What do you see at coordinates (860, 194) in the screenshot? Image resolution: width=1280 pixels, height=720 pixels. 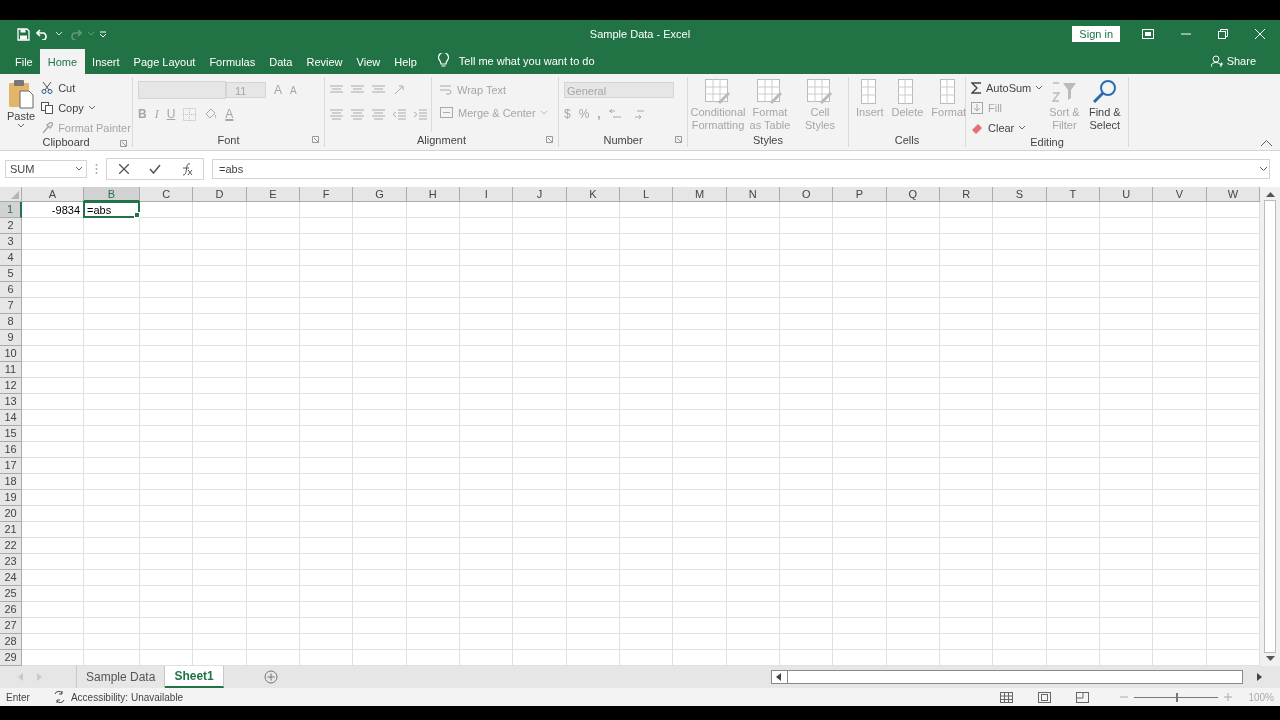 I see `column-header: P` at bounding box center [860, 194].